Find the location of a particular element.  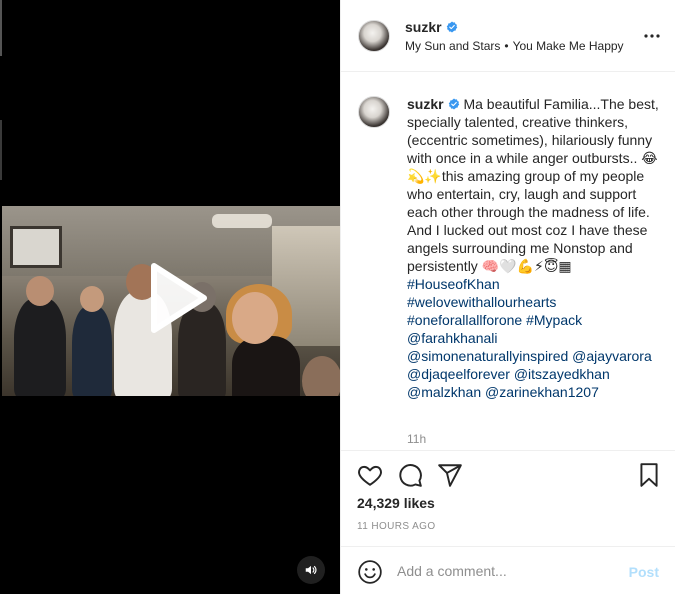

author-username: suzkr is located at coordinates (431, 27).